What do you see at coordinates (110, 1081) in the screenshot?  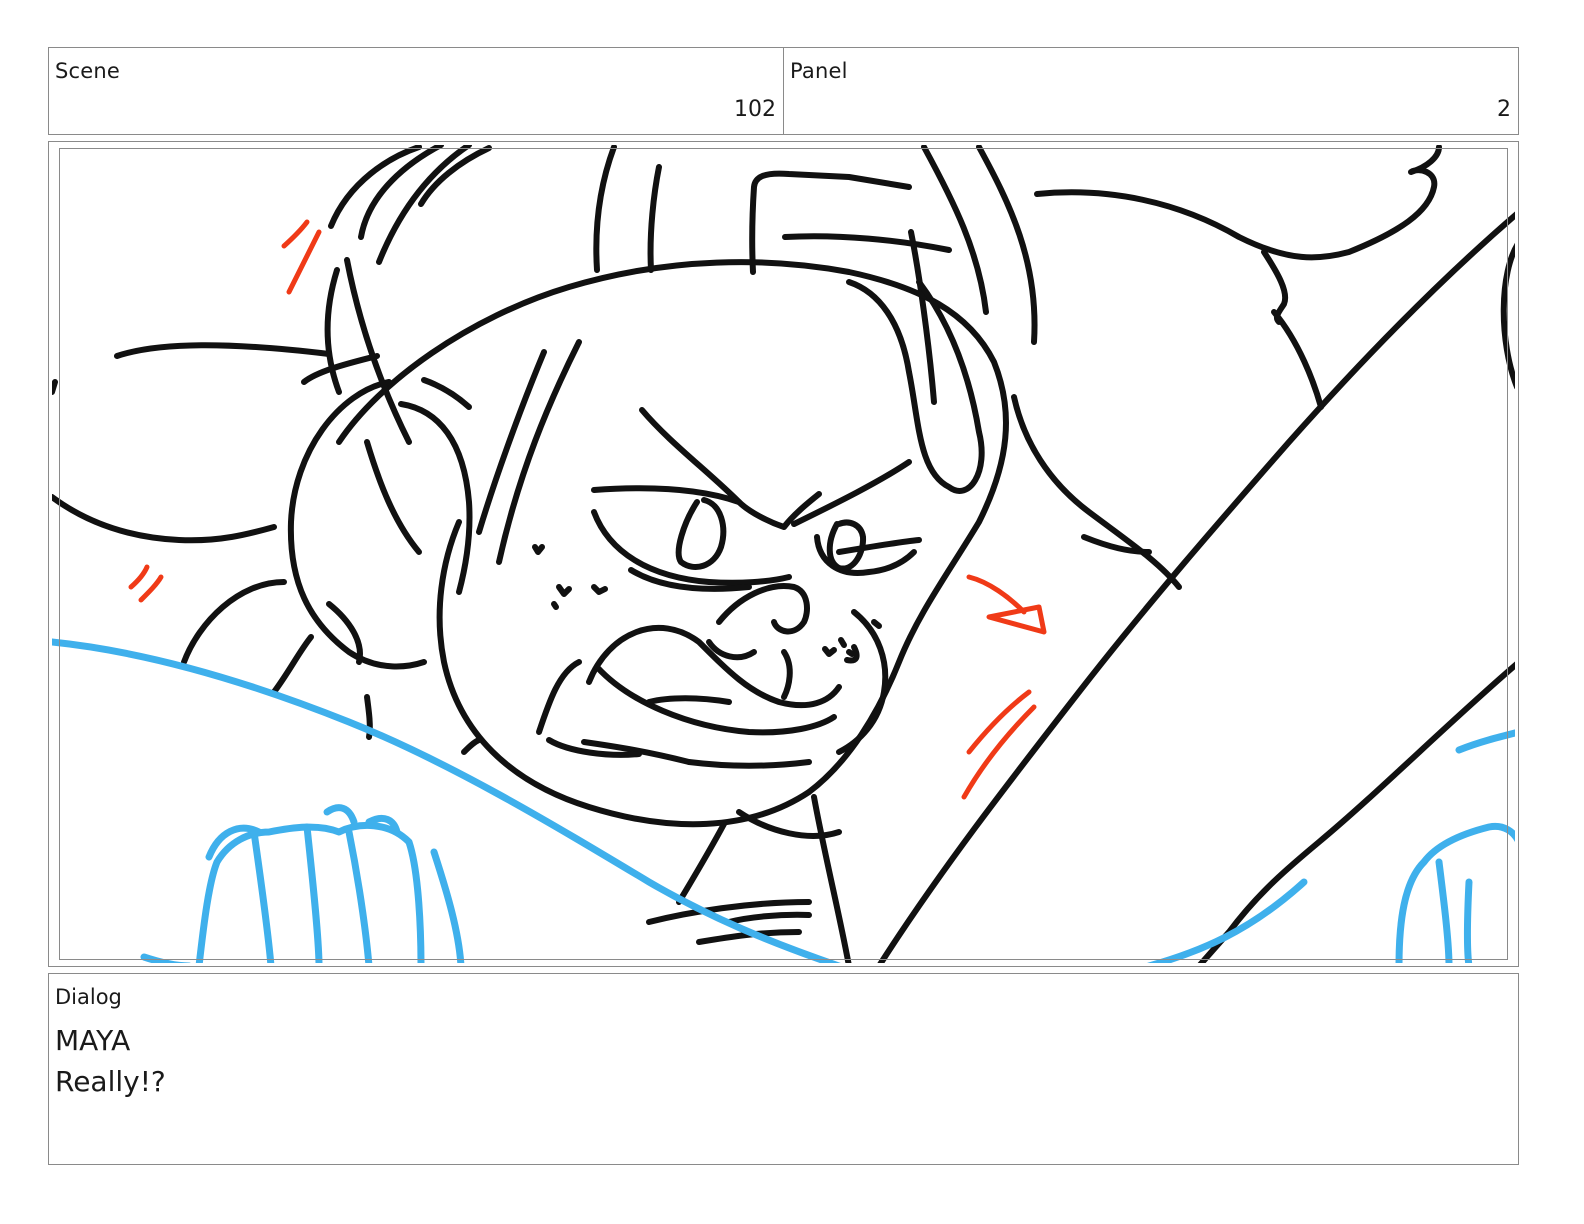 I see `dialog-line-text: Really!?` at bounding box center [110, 1081].